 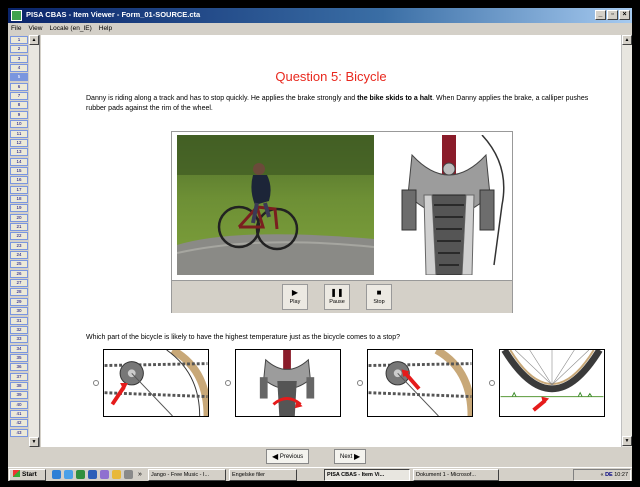 I want to click on folder-quicklaunch-icon, so click(x=116, y=474).